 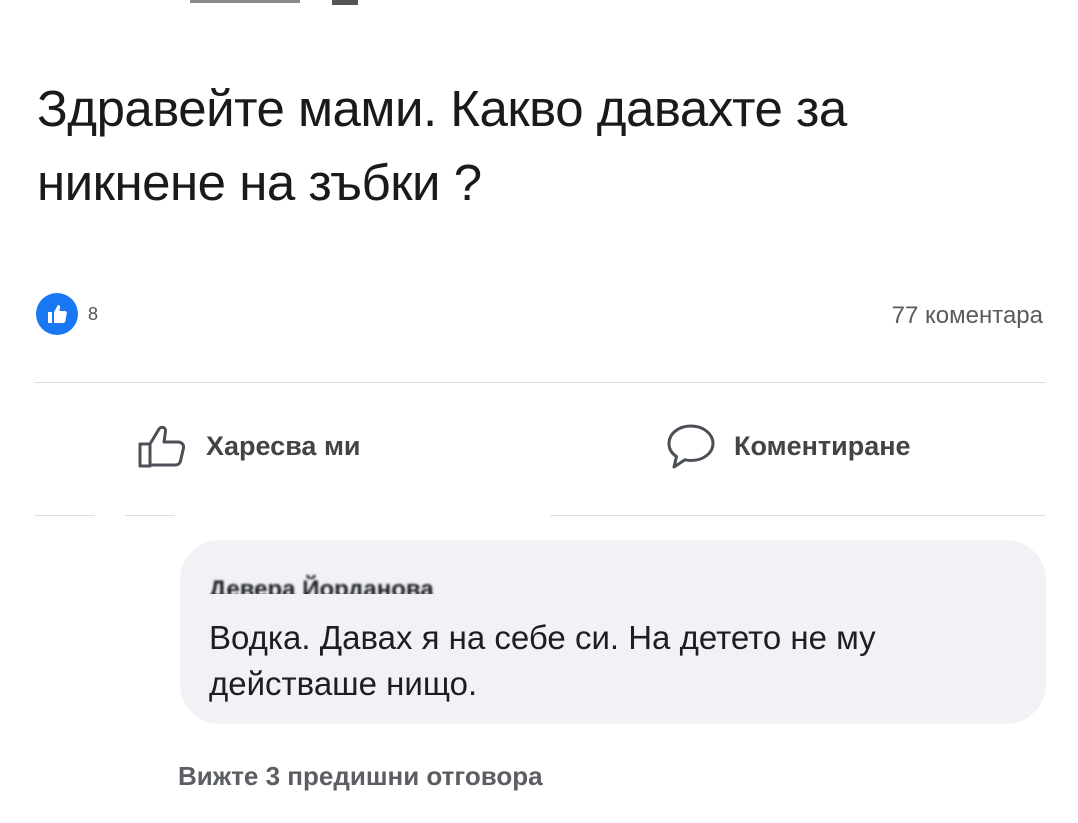 What do you see at coordinates (797, 515) in the screenshot?
I see `divider-bottom-right` at bounding box center [797, 515].